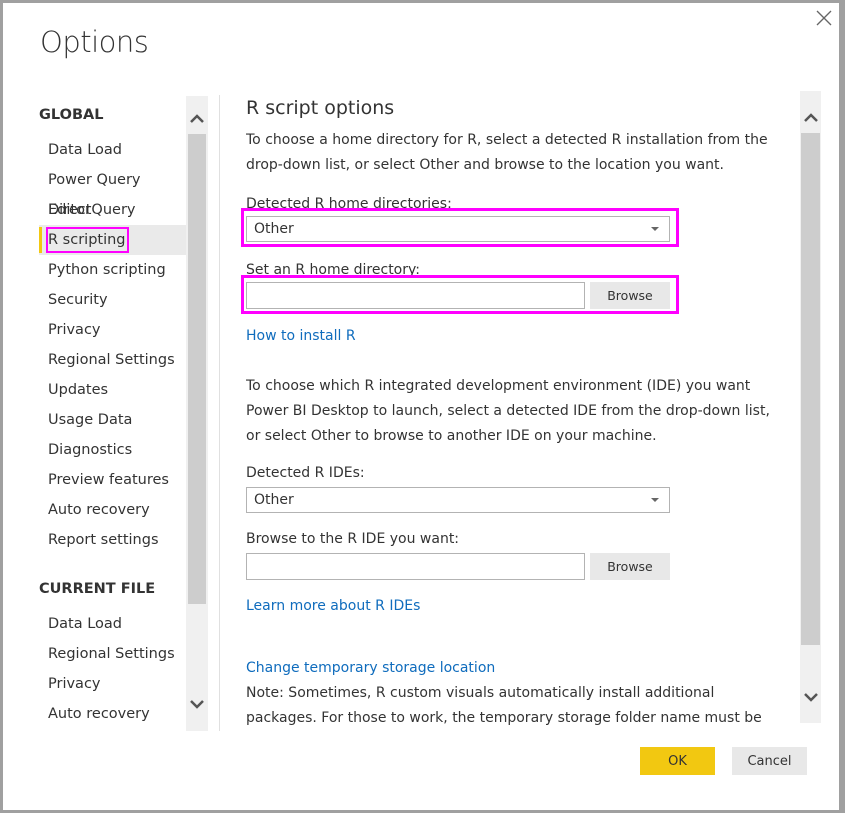 This screenshot has width=845, height=813. What do you see at coordinates (87, 240) in the screenshot?
I see `sidebar-item-label: R scripting` at bounding box center [87, 240].